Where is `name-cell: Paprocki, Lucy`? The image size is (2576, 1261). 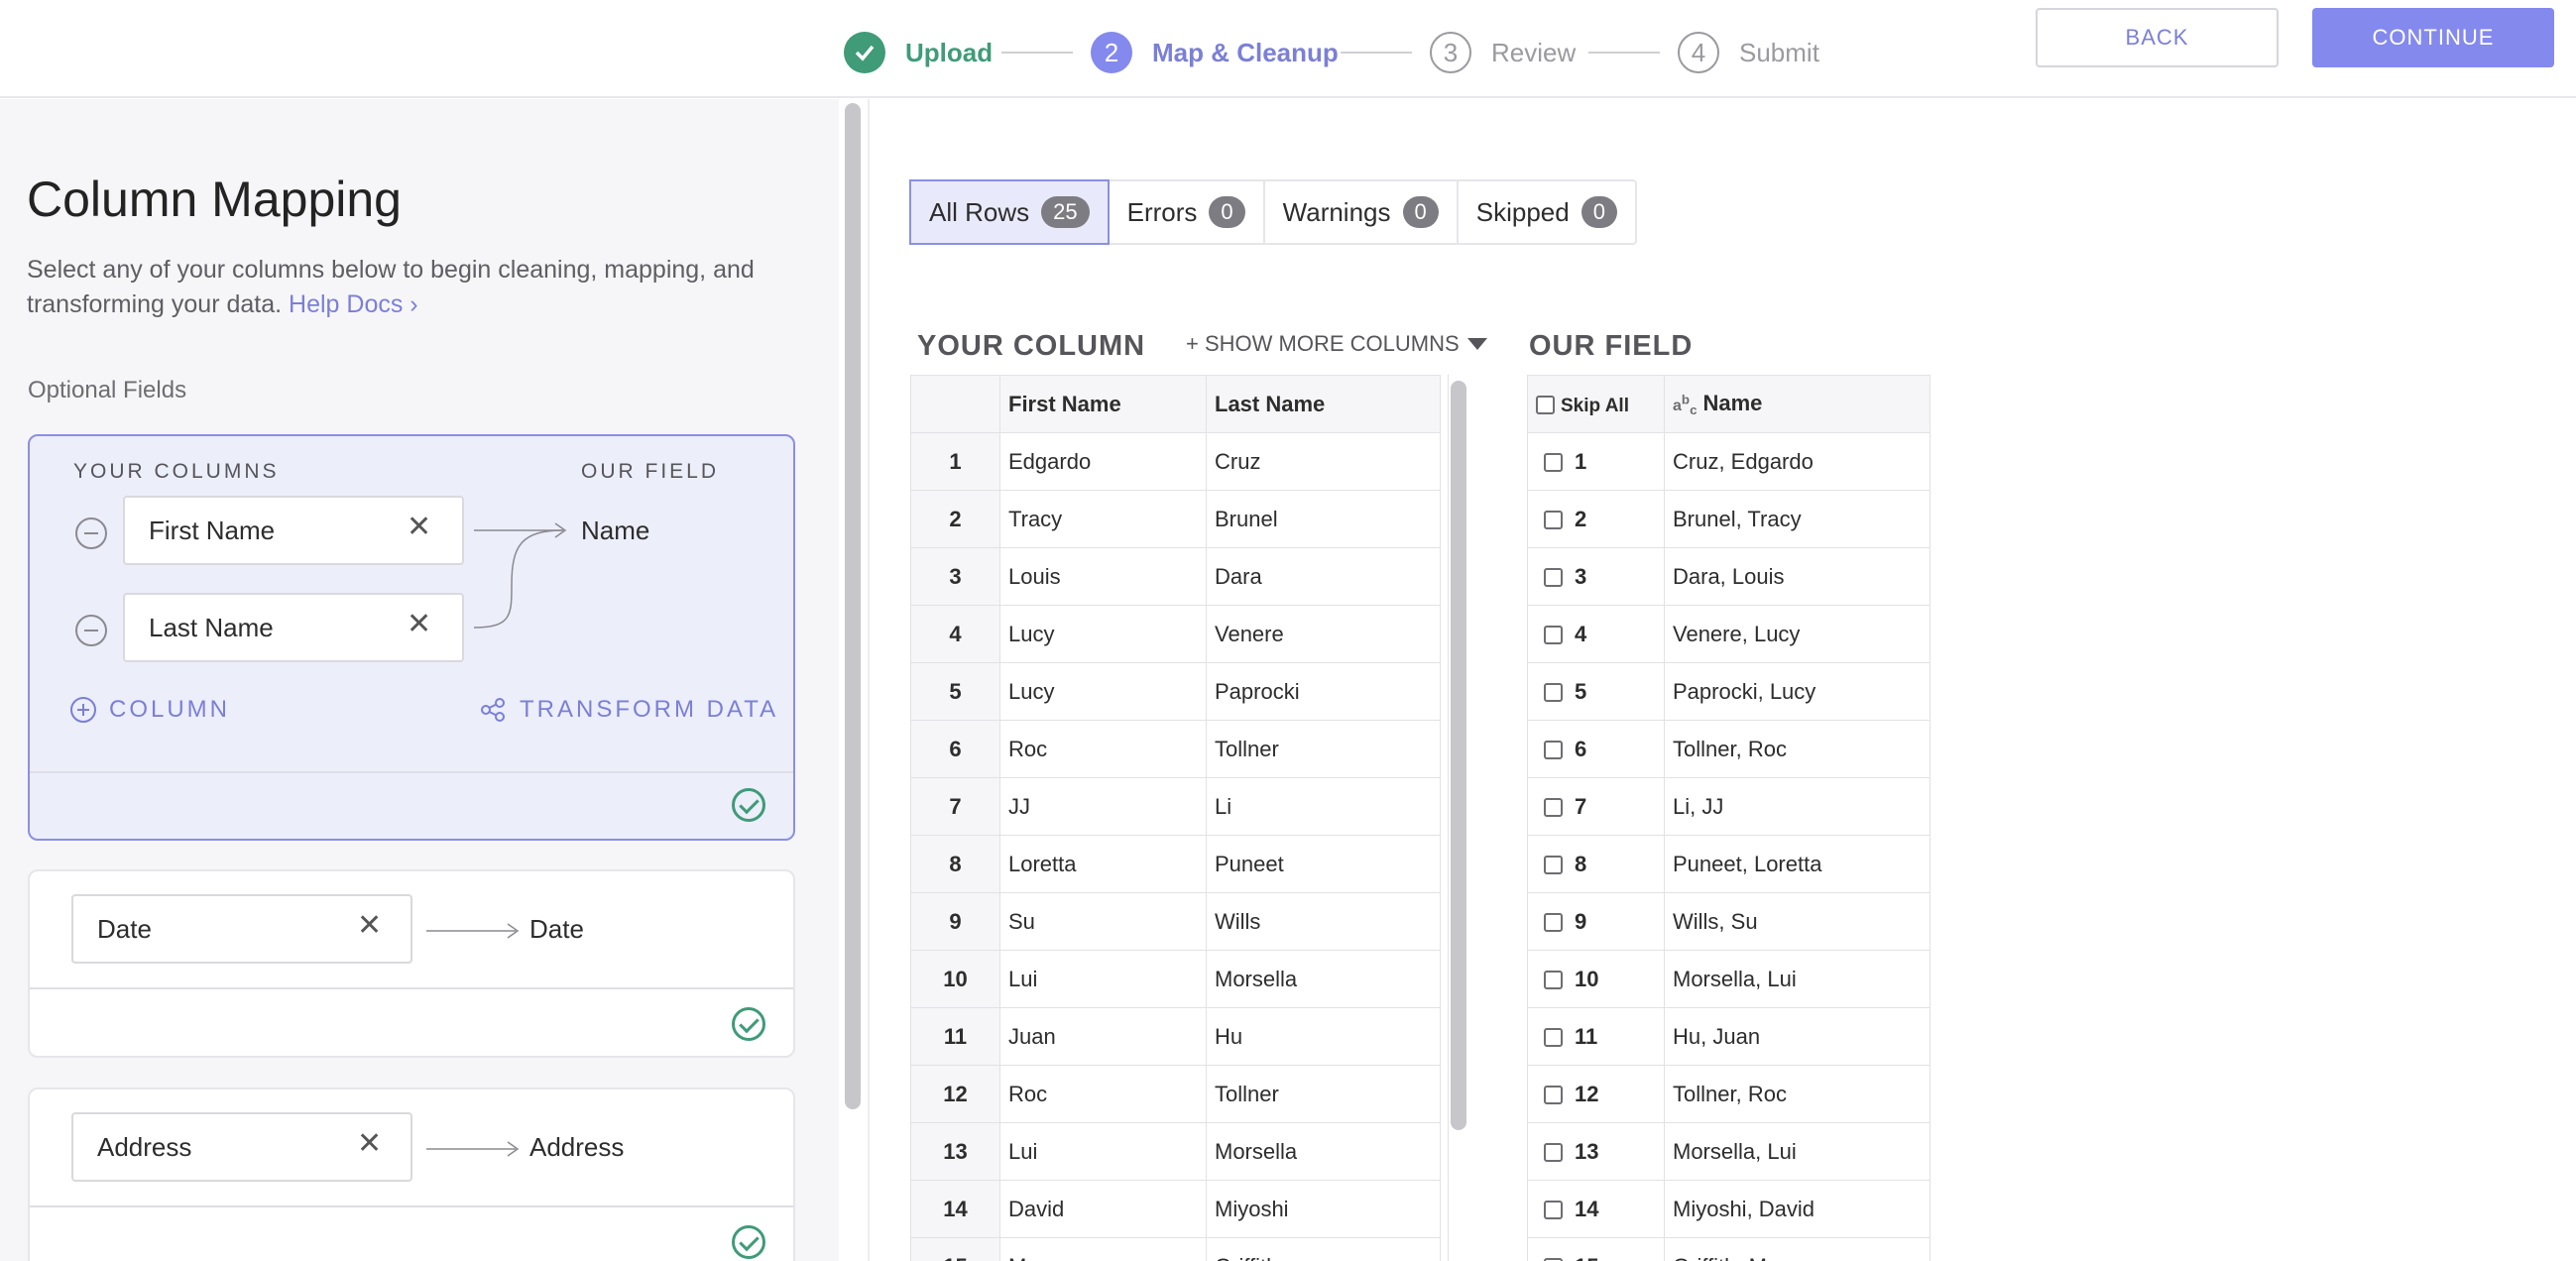
name-cell: Paprocki, Lucy is located at coordinates (1798, 691).